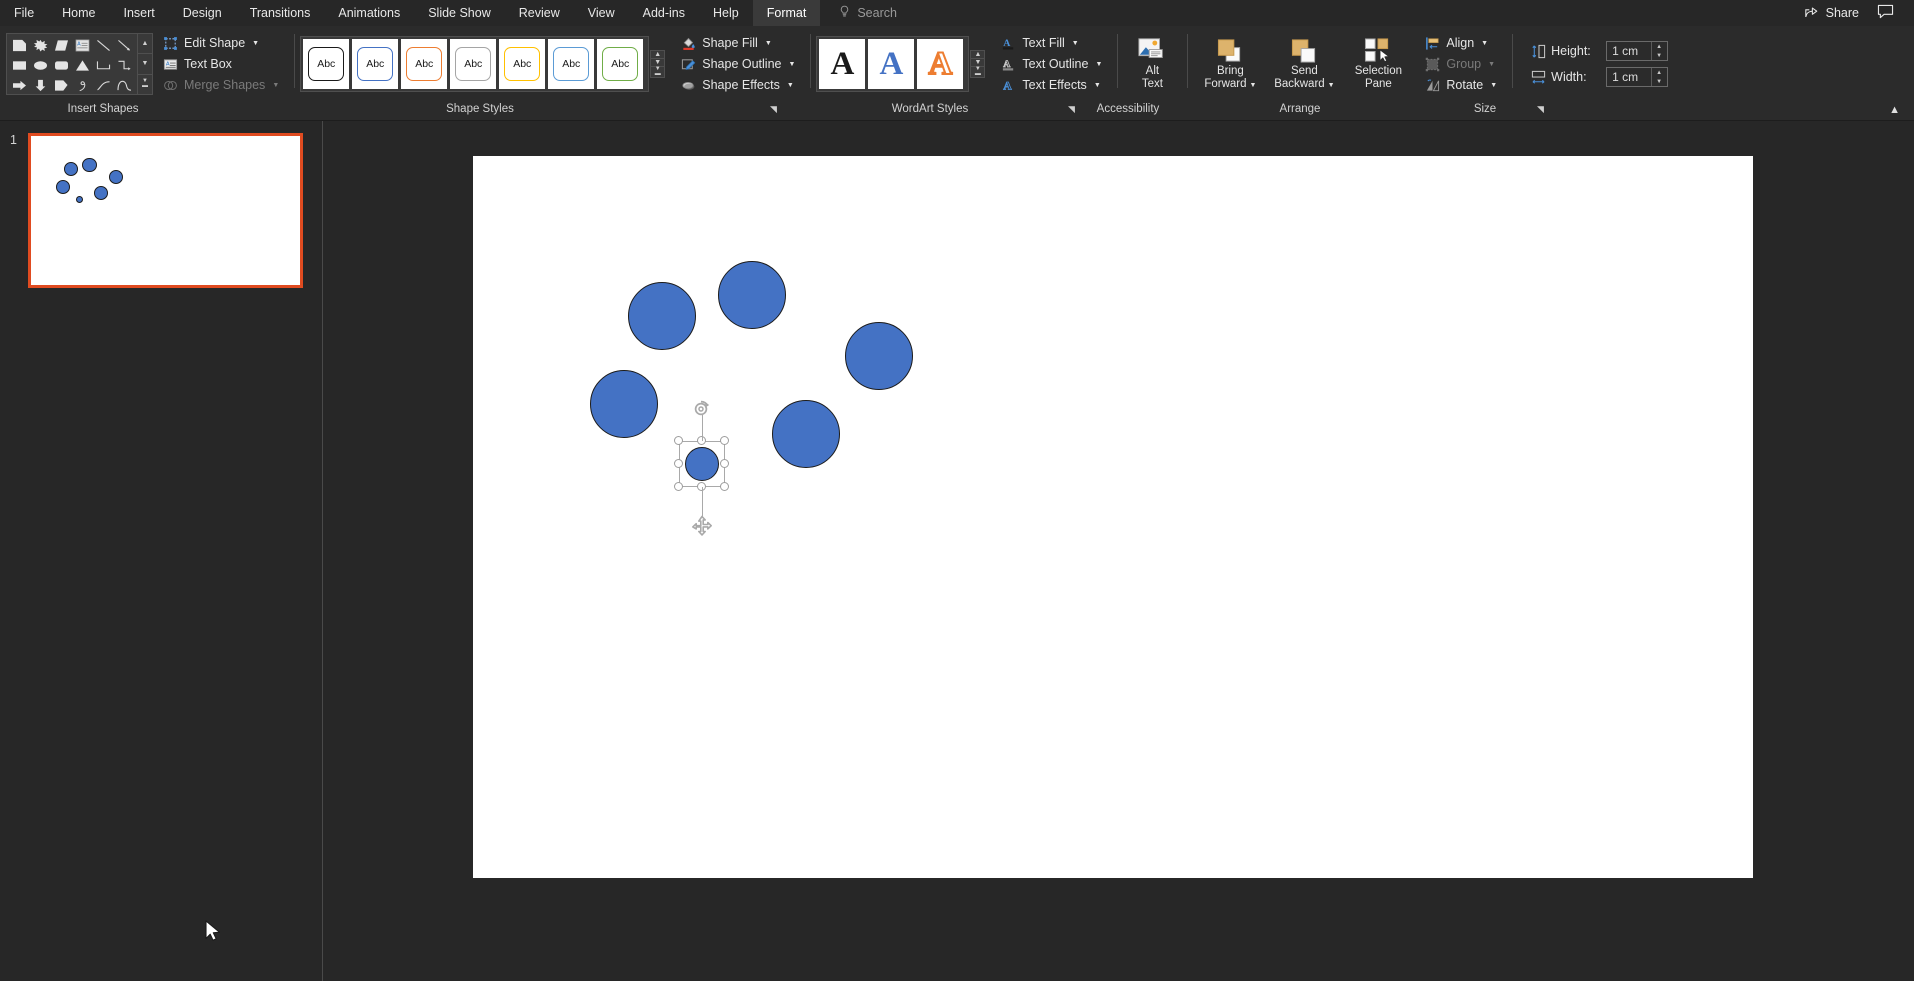 This screenshot has height=981, width=1914. I want to click on shape-style-thumb-3: Abc, so click(424, 64).